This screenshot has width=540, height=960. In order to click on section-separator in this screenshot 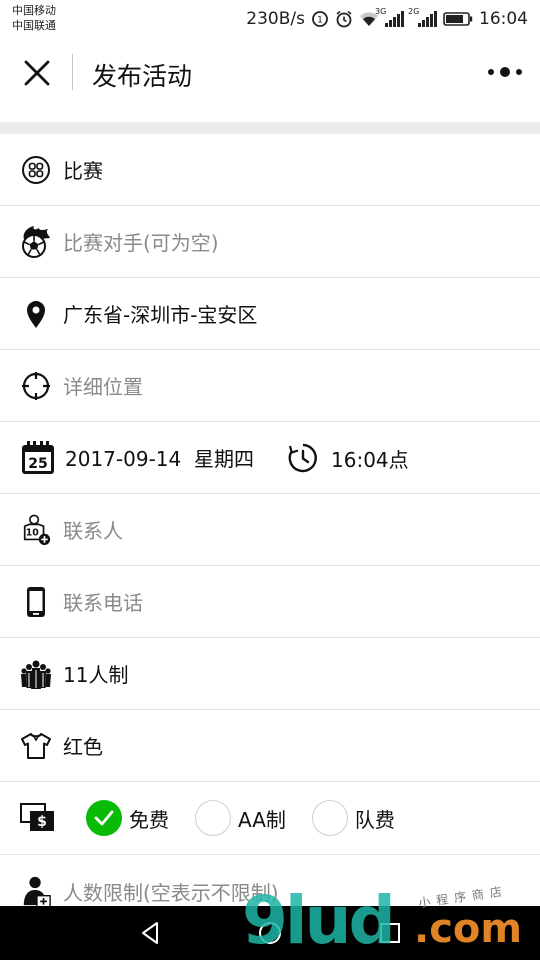, I will do `click(270, 128)`.